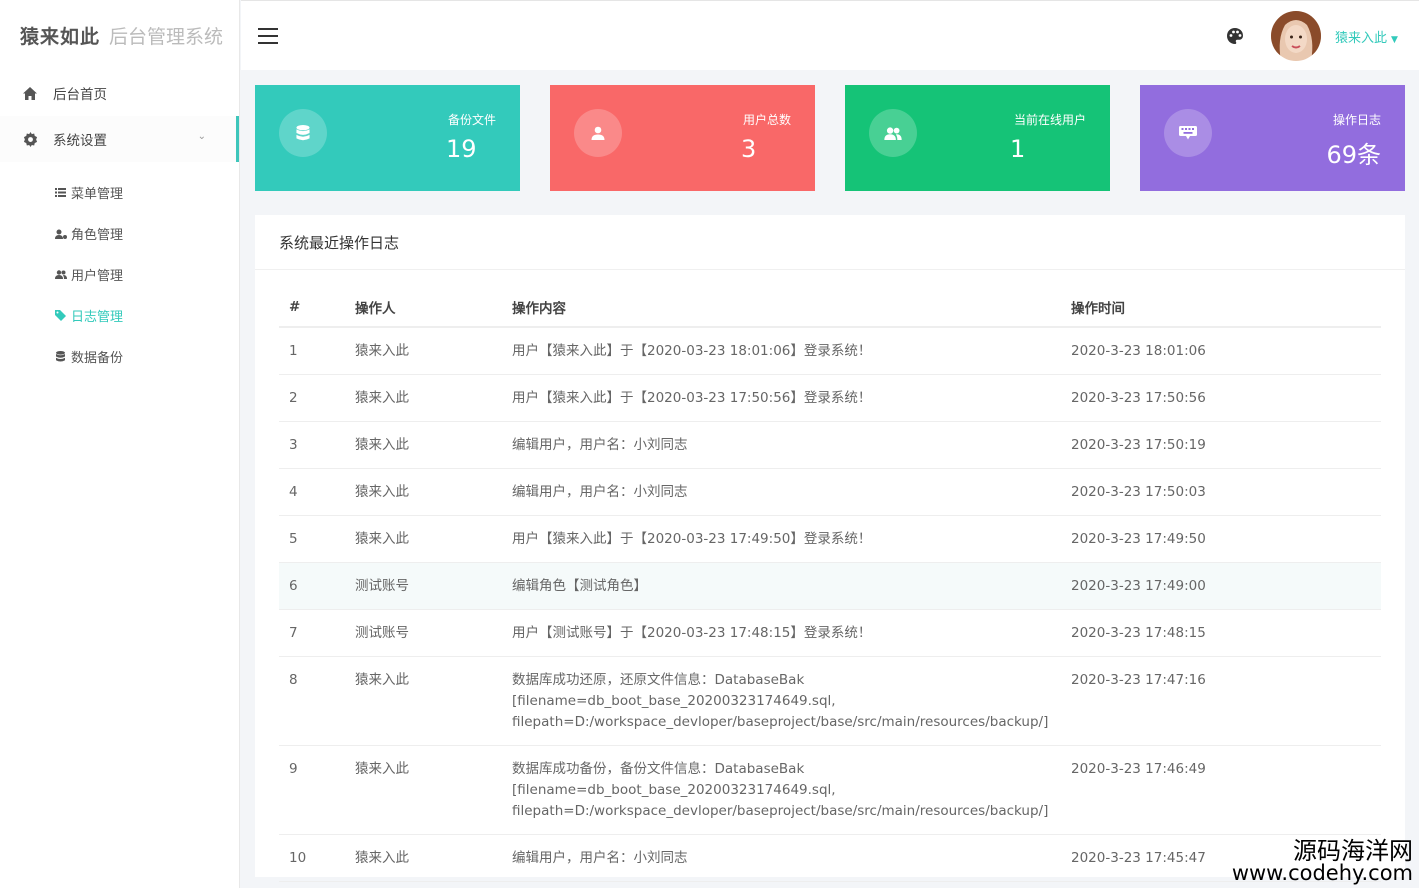  Describe the element at coordinates (1226, 539) in the screenshot. I see `cell-time: 2020-3-23 17:49:50` at that location.